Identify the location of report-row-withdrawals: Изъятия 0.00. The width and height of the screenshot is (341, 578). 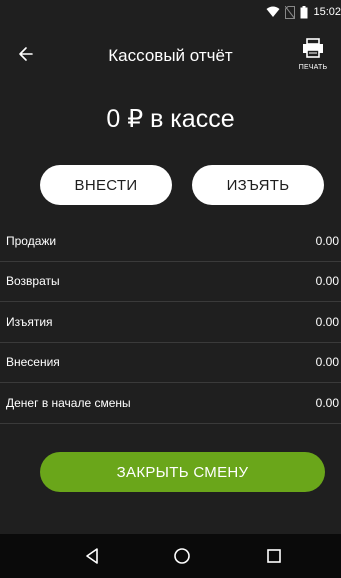
(170, 322).